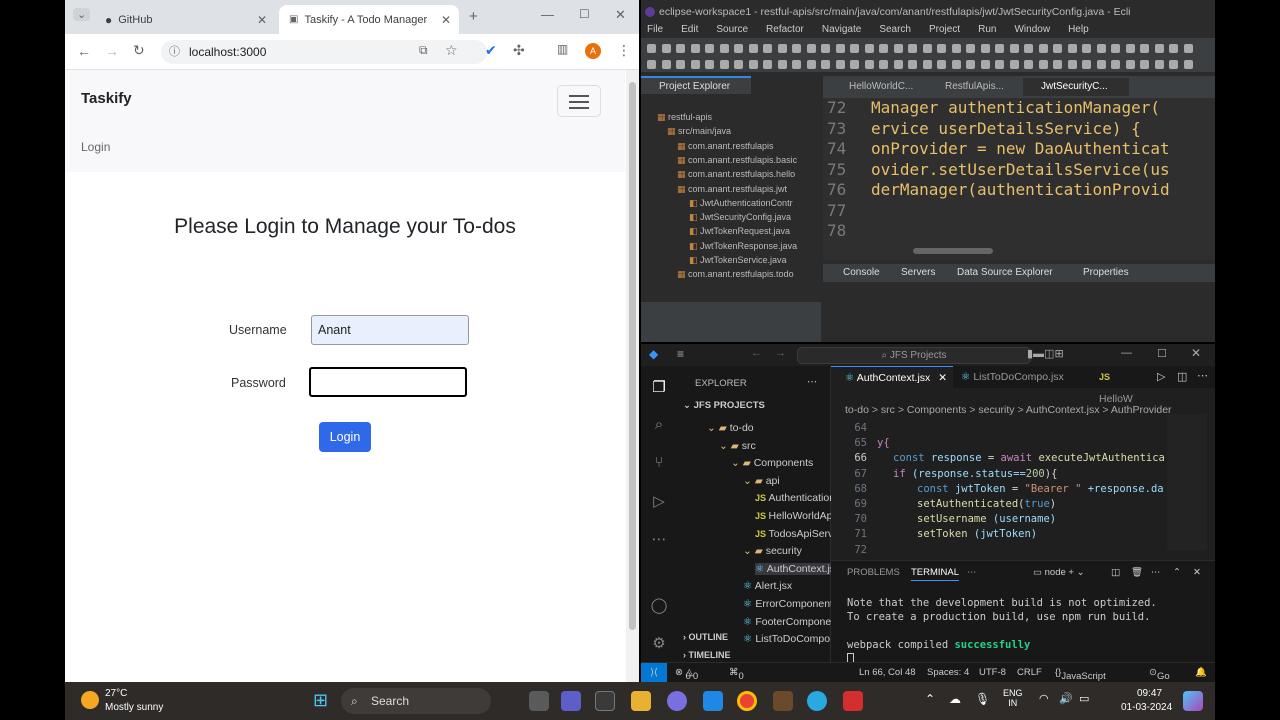 This screenshot has height=720, width=1280. I want to click on run-icon: ▷, so click(1161, 376).